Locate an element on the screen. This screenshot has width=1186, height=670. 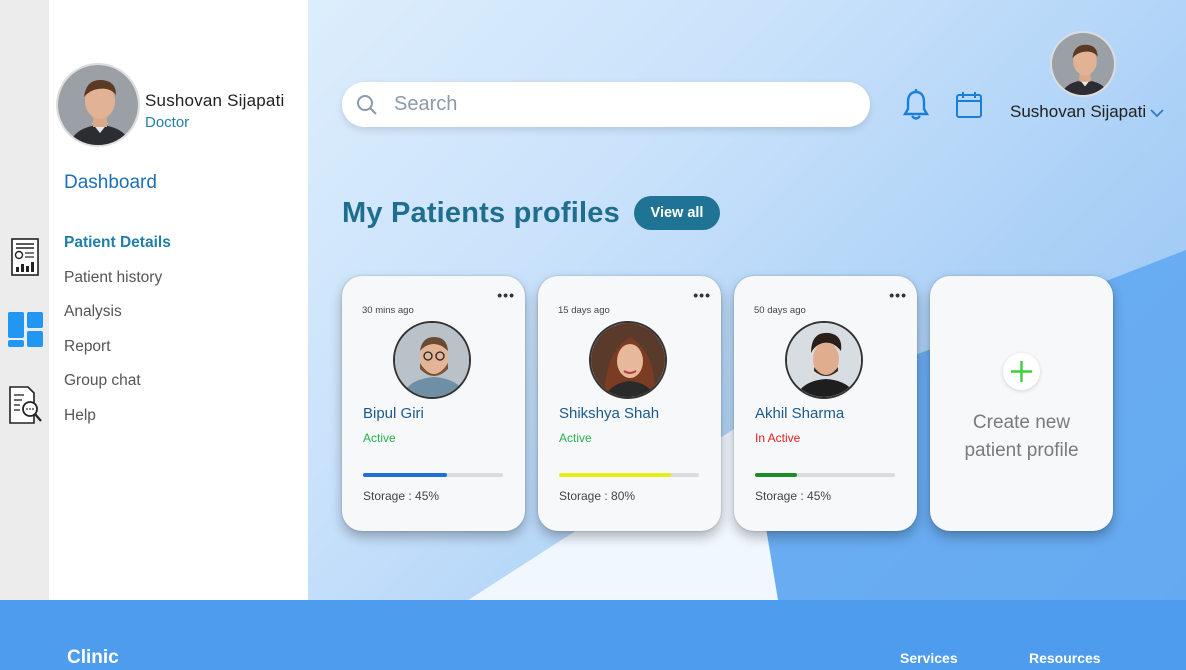
sidebar-item-patient-history: Patient history is located at coordinates (117, 286).